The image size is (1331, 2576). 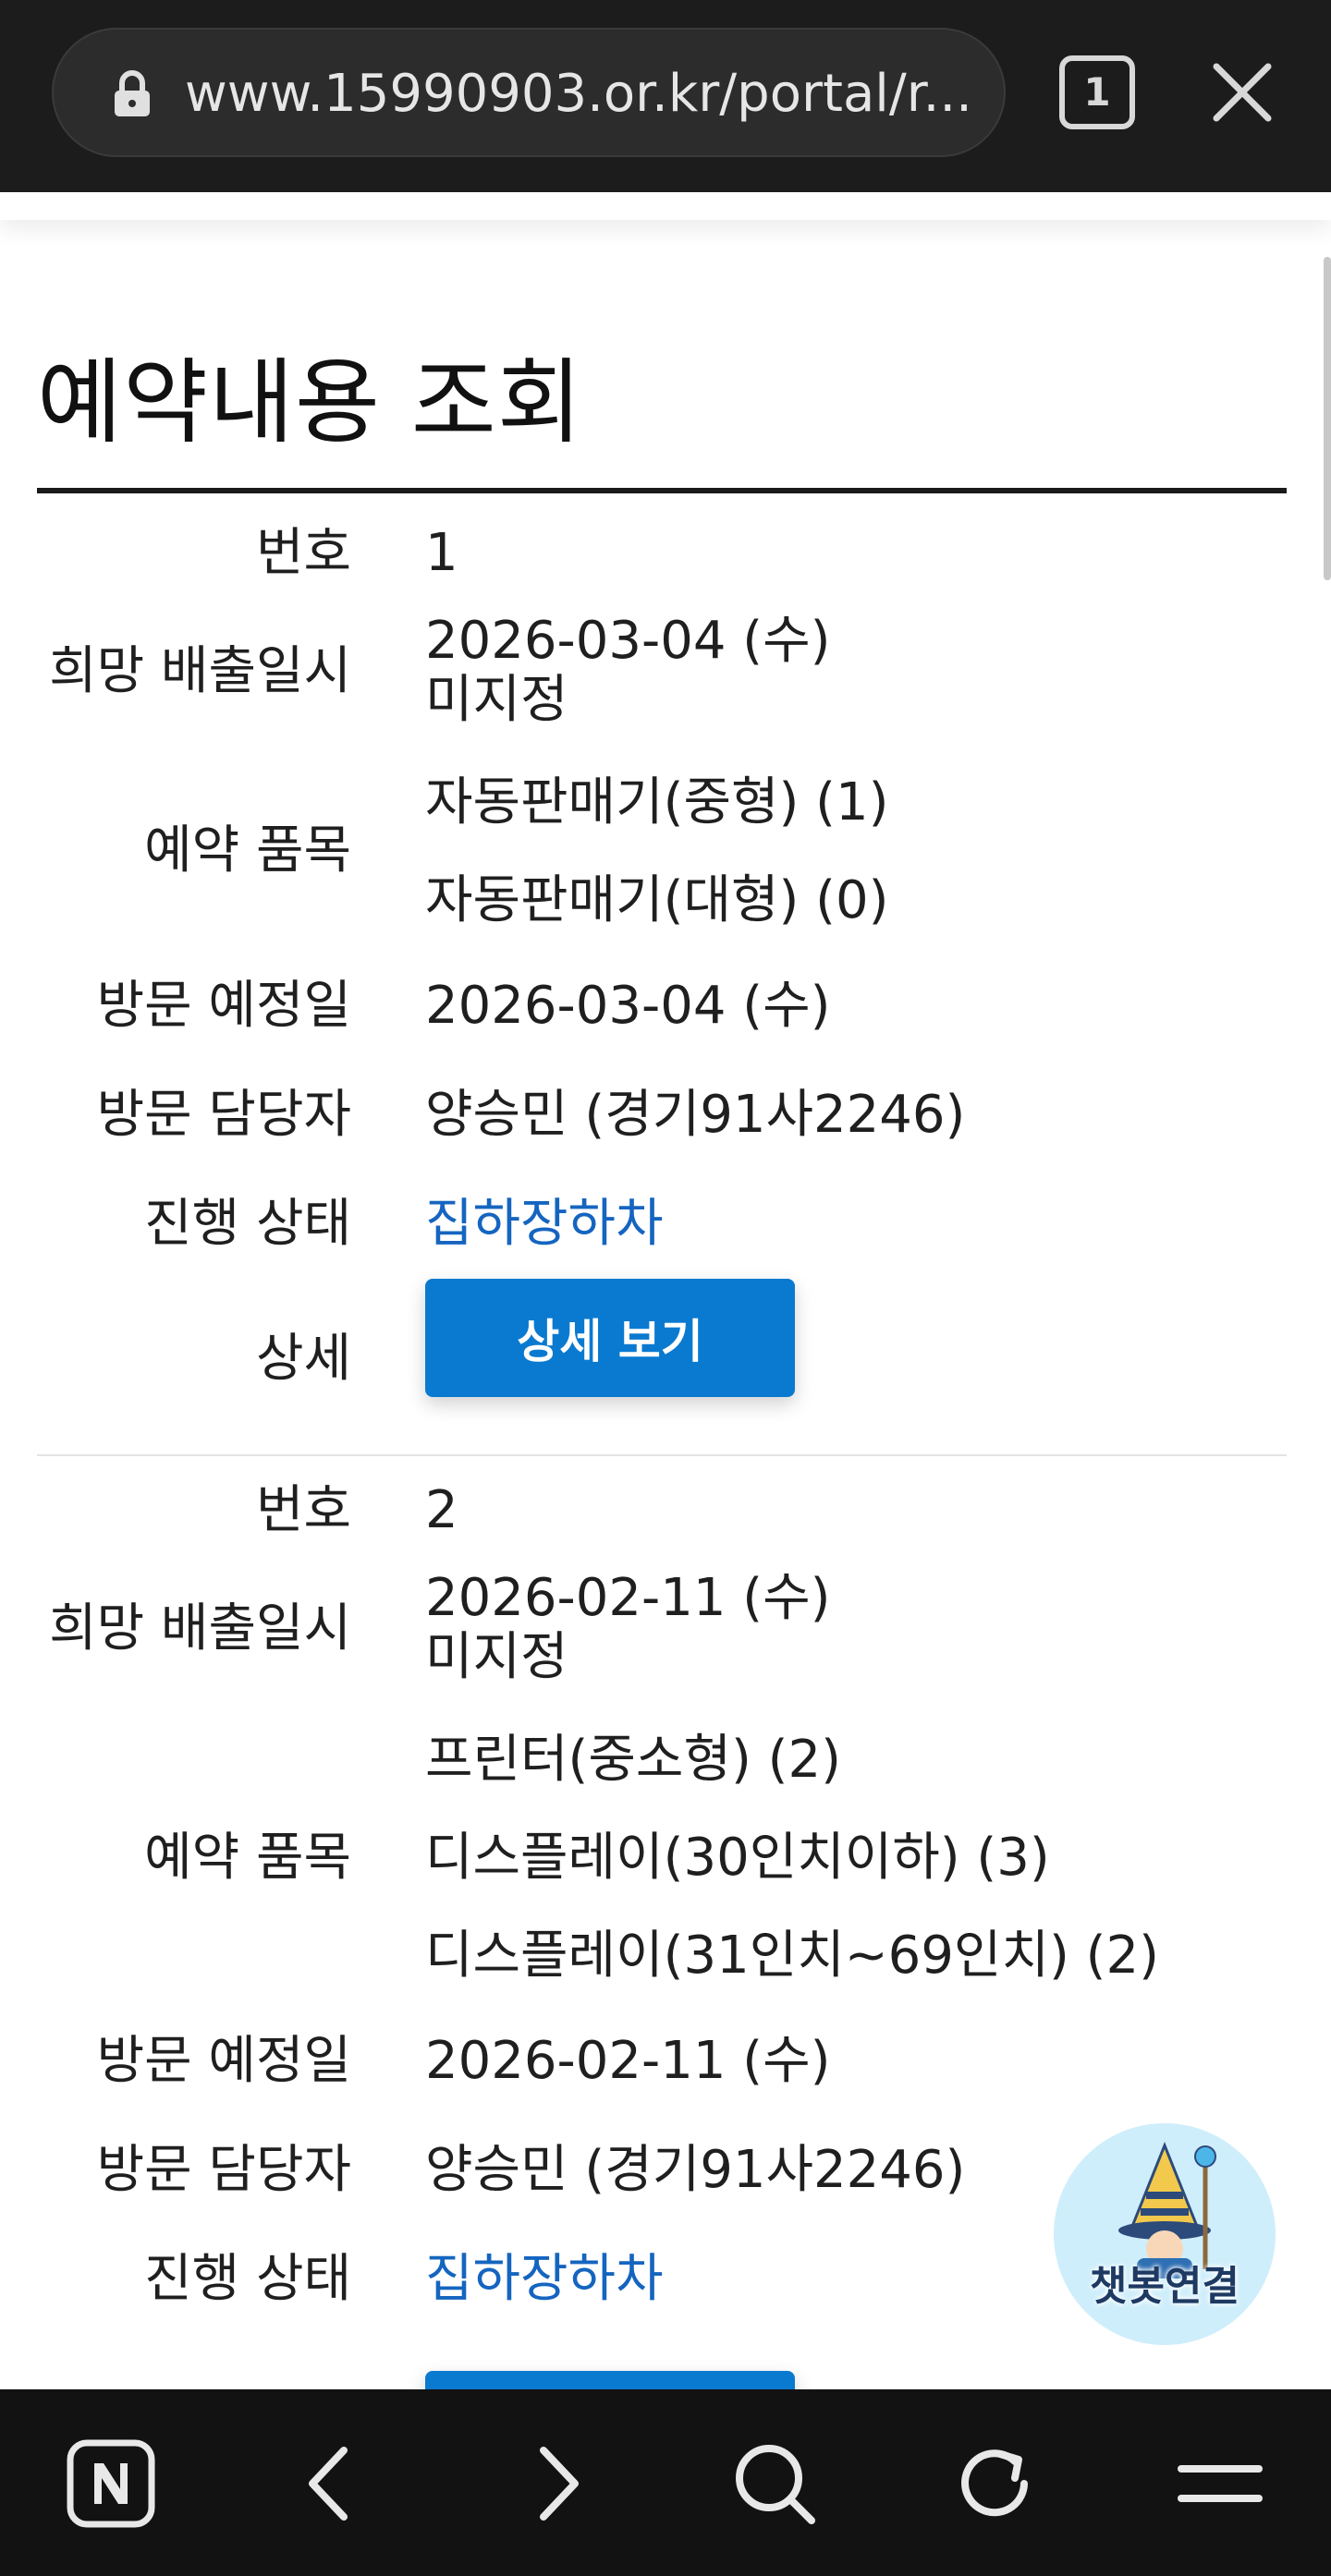 I want to click on page-title: 예약내용 조회, so click(x=310, y=402).